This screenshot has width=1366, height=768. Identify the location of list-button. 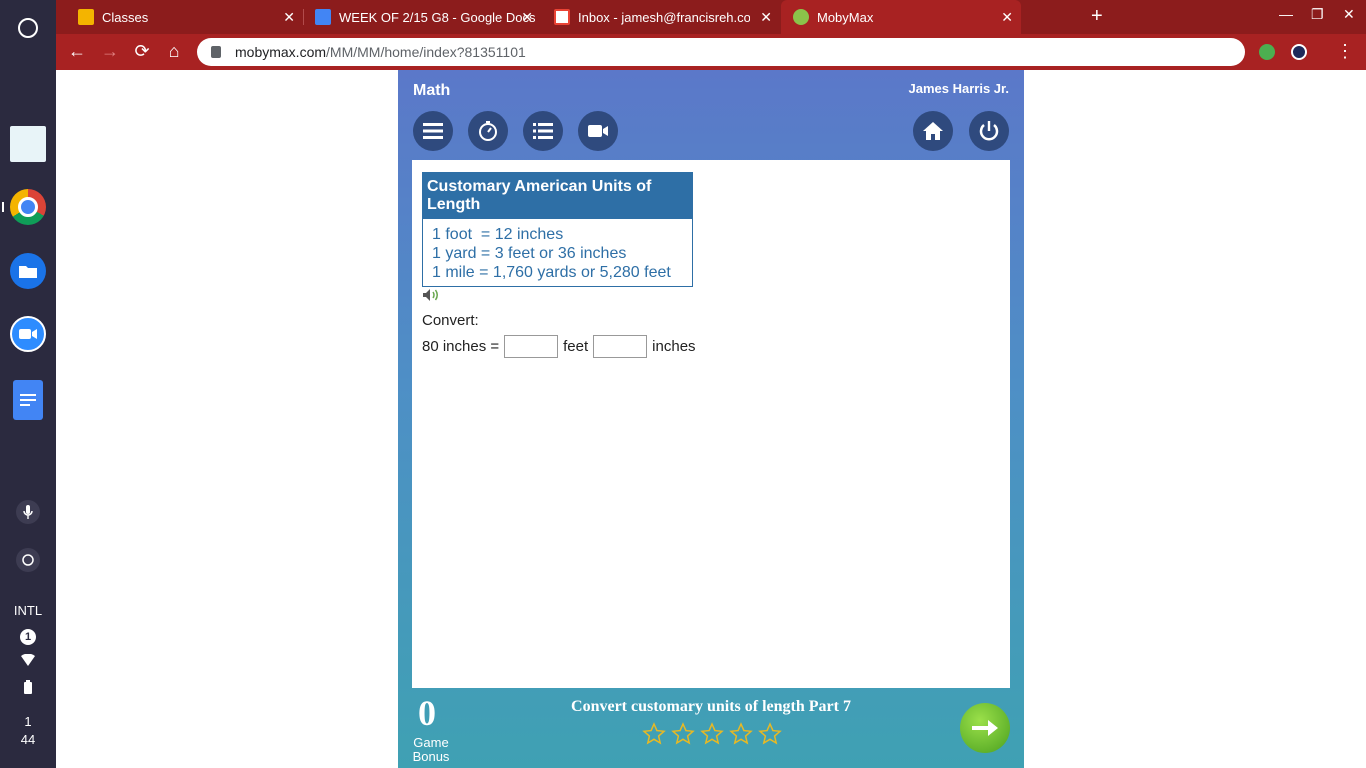
(543, 131).